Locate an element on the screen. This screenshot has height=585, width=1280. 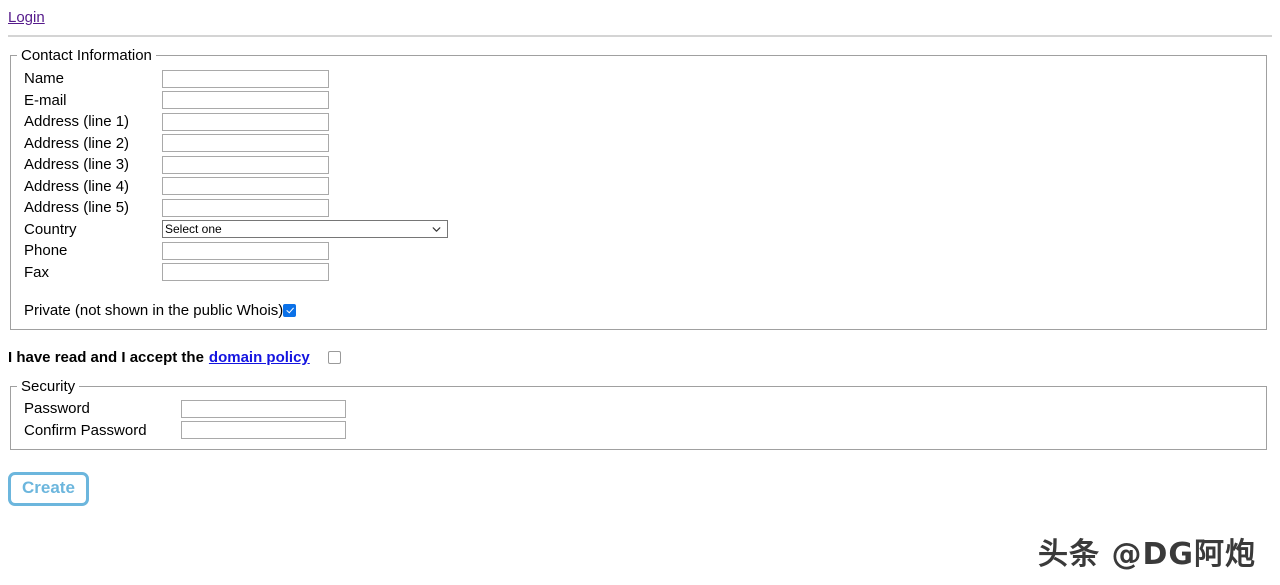
policy-acceptance-checkbox is located at coordinates (334, 357).